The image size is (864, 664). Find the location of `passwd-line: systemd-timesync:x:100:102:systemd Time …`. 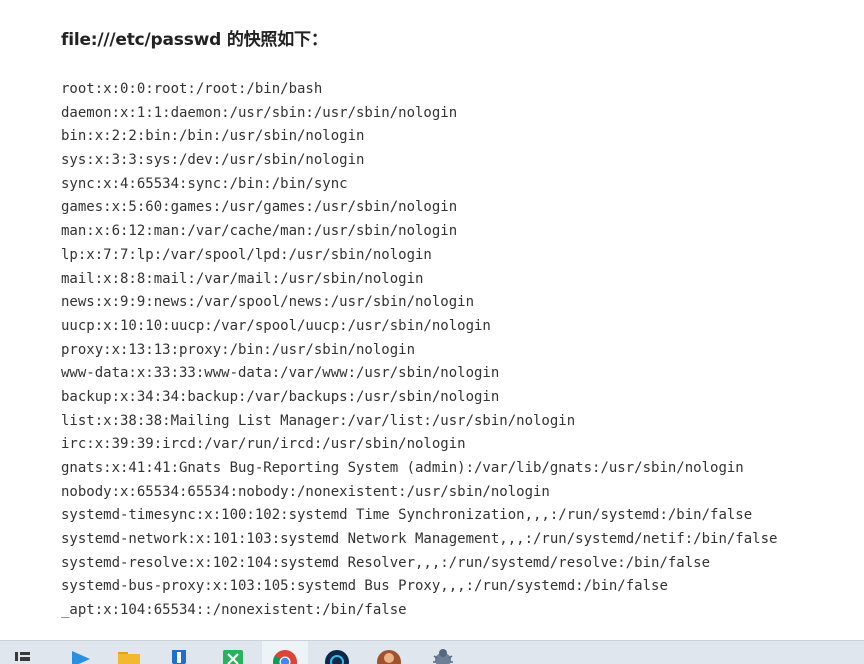

passwd-line: systemd-timesync:x:100:102:systemd Time … is located at coordinates (407, 515).